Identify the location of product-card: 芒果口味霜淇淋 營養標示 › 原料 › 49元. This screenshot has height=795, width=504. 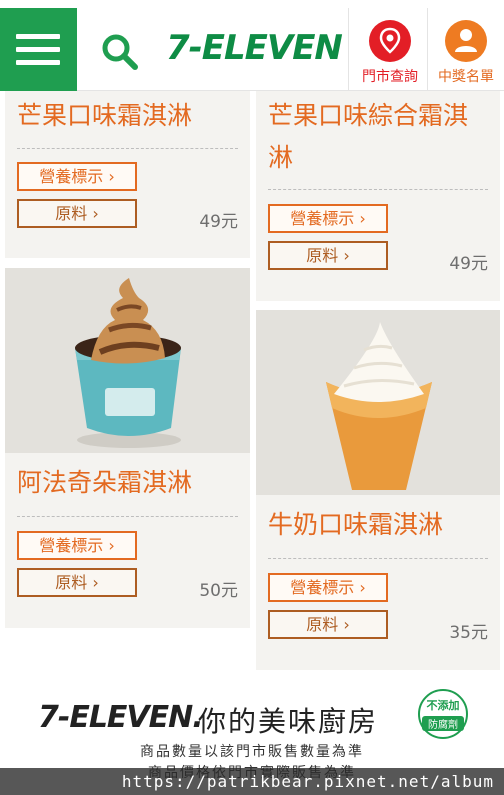
(127, 174).